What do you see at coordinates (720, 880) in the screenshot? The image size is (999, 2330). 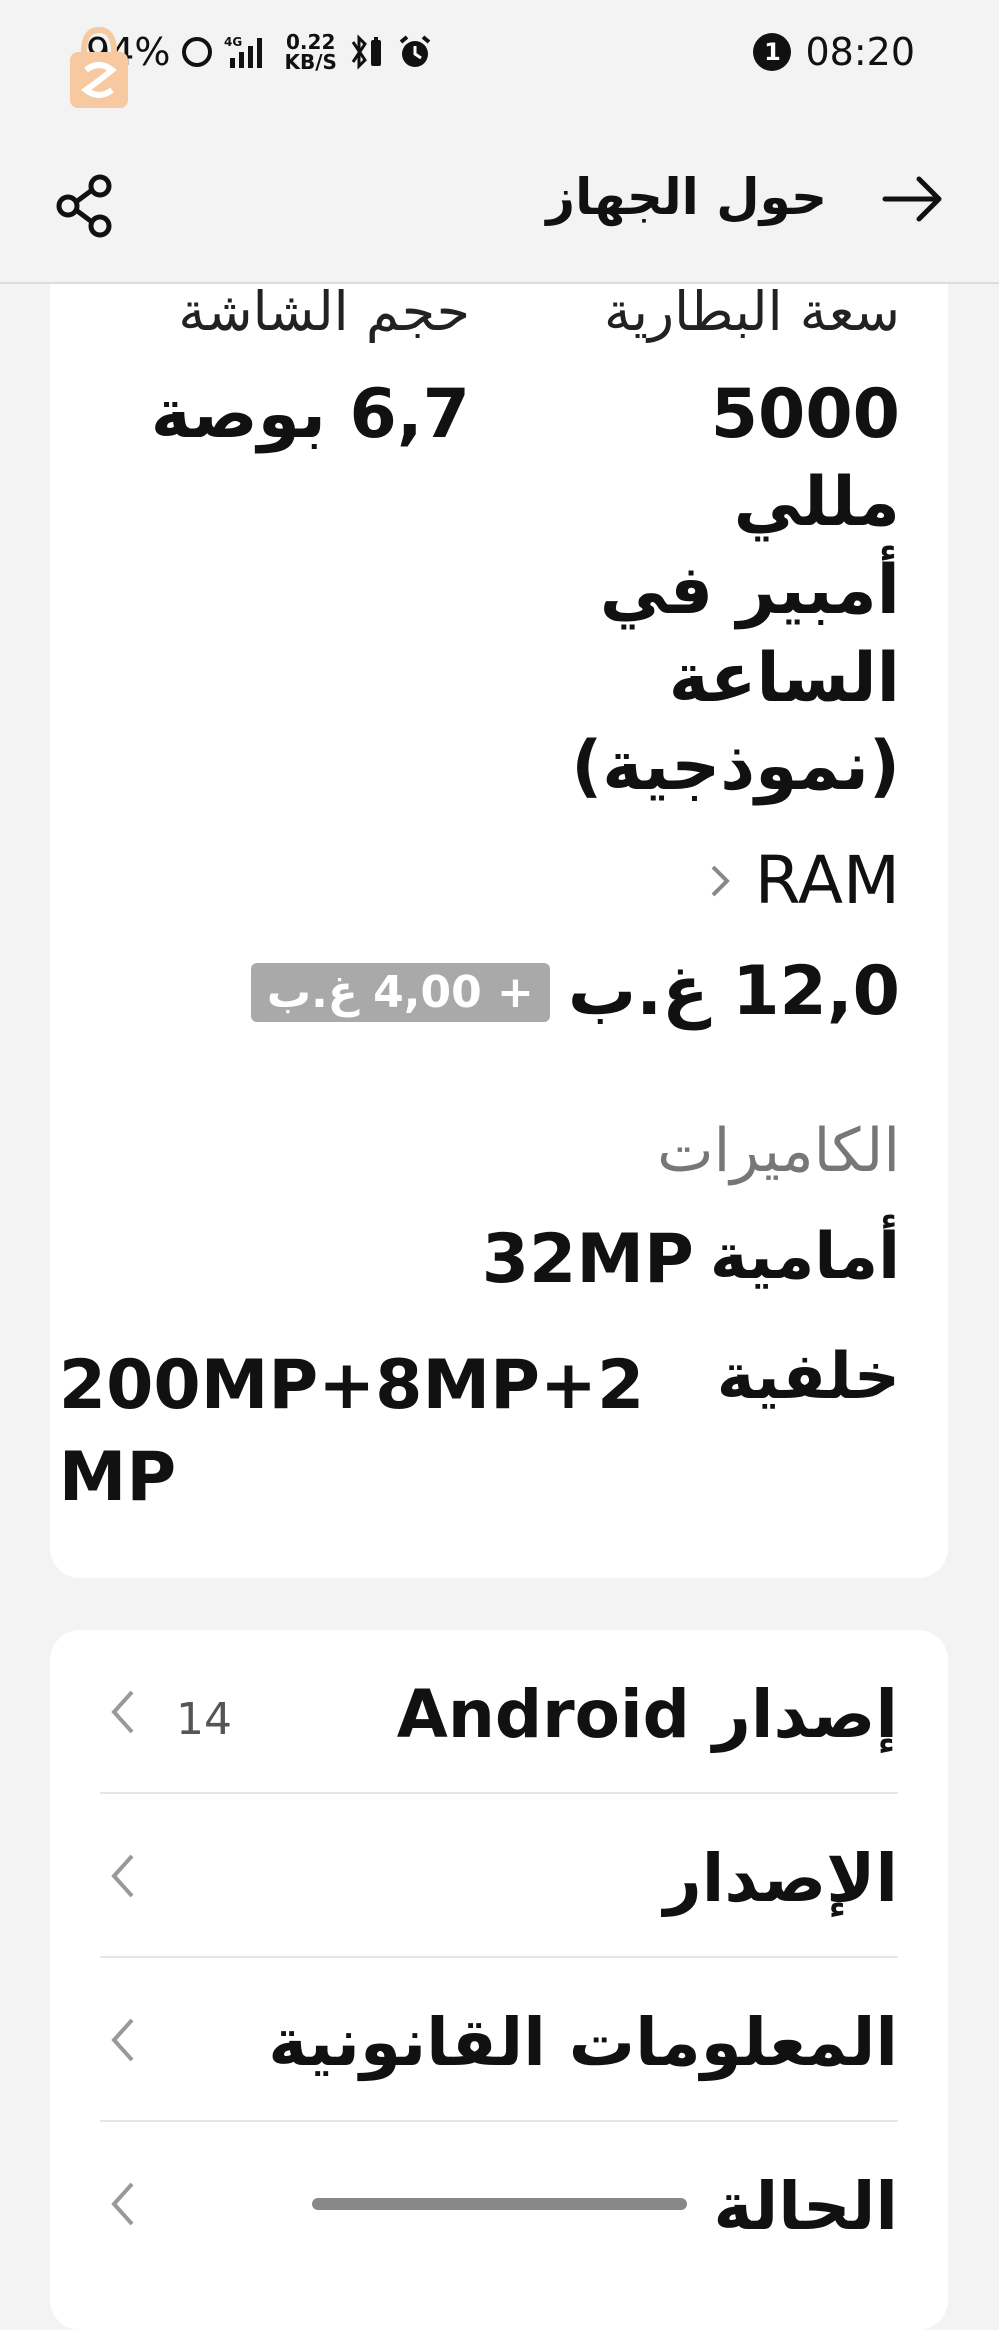 I see `chevron-right-icon` at bounding box center [720, 880].